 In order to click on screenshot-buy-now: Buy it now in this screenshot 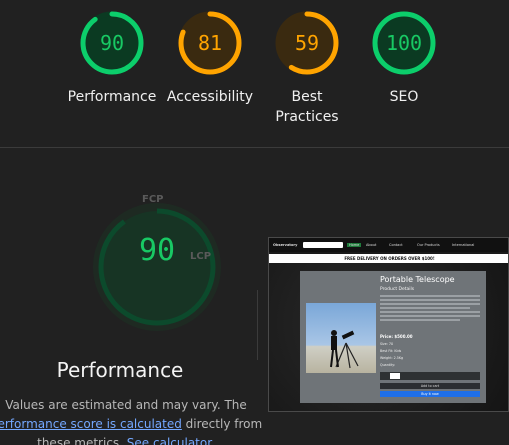, I will do `click(430, 394)`.